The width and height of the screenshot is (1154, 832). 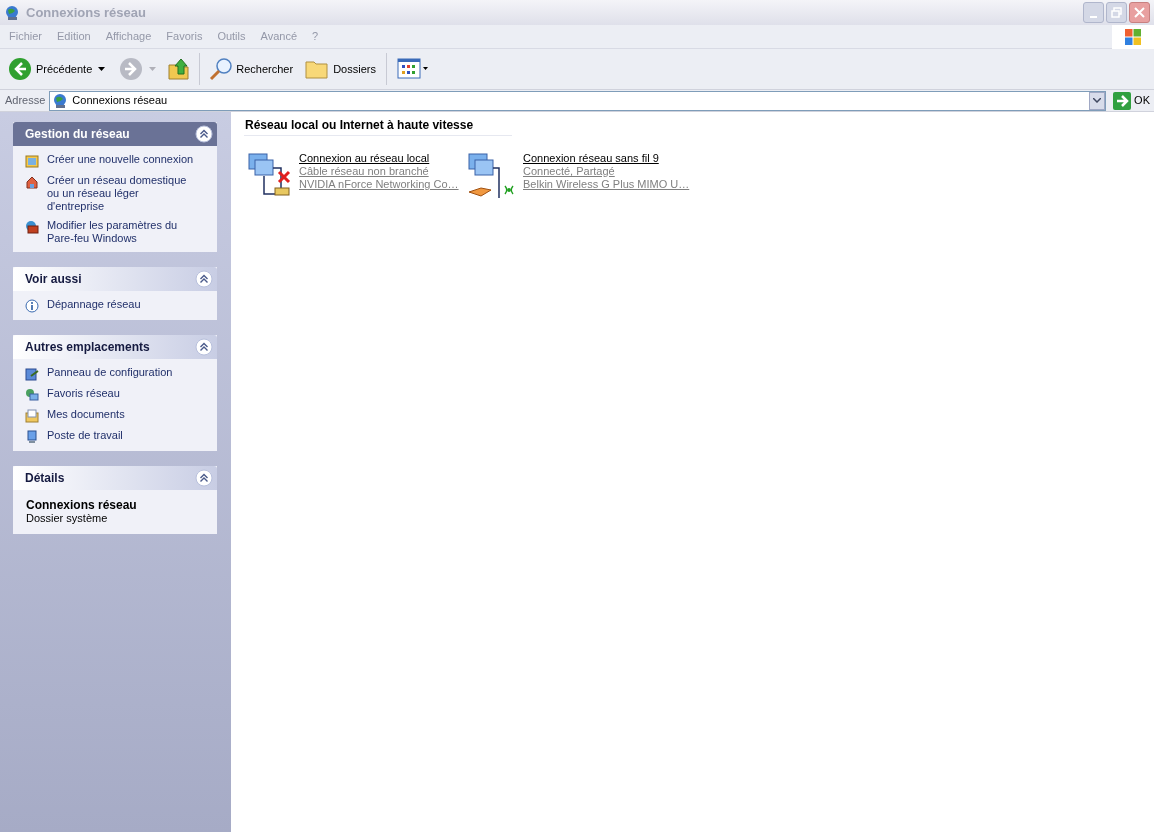 What do you see at coordinates (179, 69) in the screenshot?
I see `folder-up-icon` at bounding box center [179, 69].